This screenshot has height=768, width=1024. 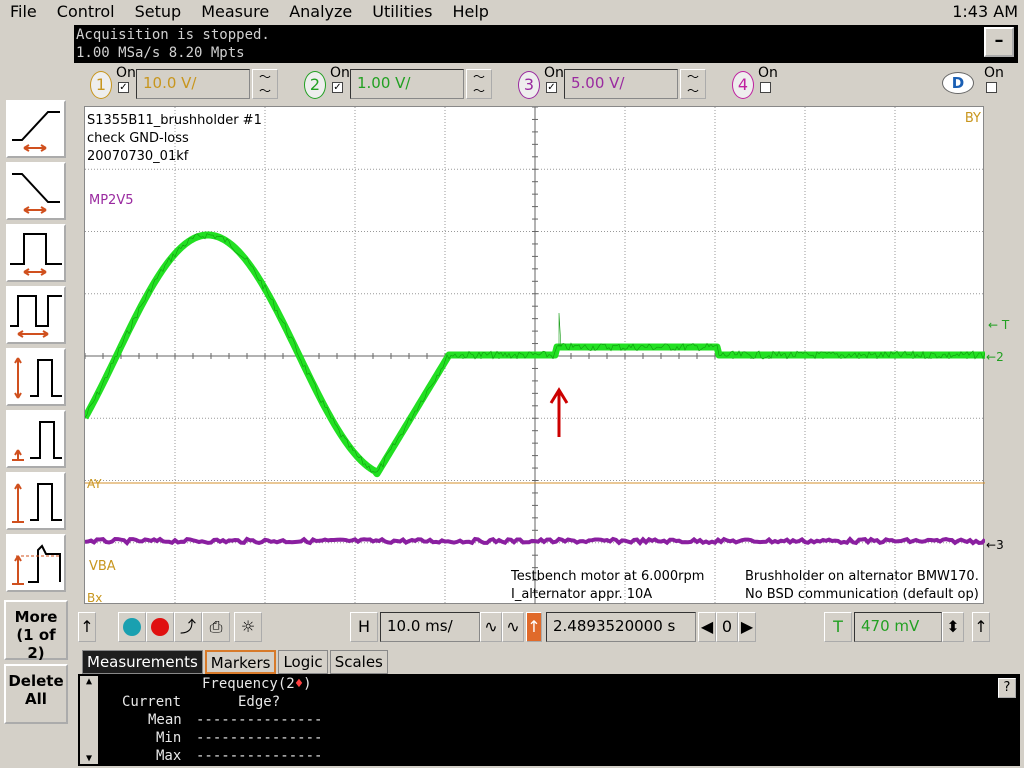 I want to click on status-line-1: Acquisition is stopped., so click(x=173, y=35).